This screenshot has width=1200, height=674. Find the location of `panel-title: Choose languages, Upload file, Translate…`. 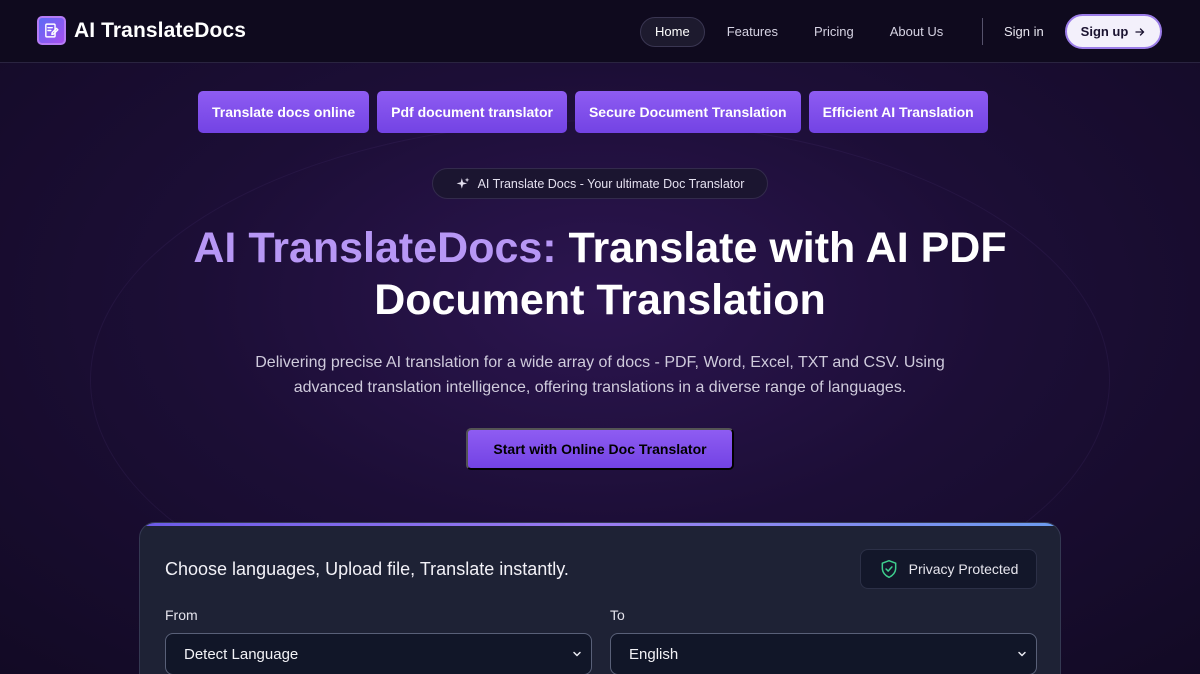

panel-title: Choose languages, Upload file, Translate… is located at coordinates (367, 569).